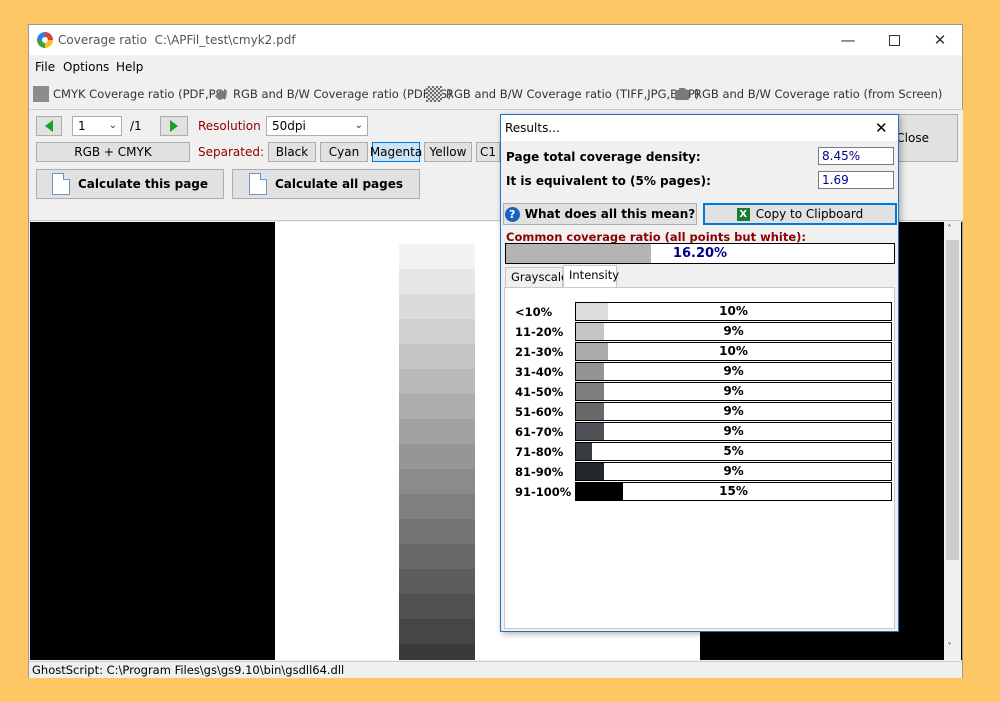  Describe the element at coordinates (949, 229) in the screenshot. I see `scroll-up-icon: ˄` at that location.